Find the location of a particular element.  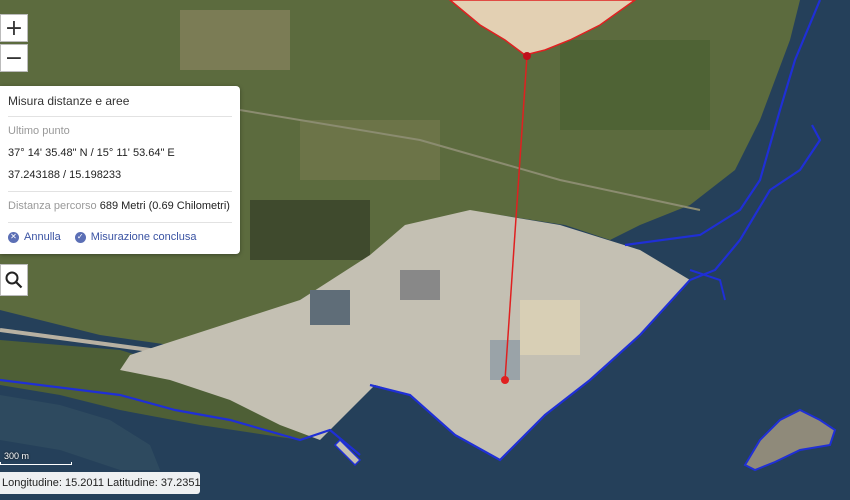

scale-label: 300 m is located at coordinates (17, 456).